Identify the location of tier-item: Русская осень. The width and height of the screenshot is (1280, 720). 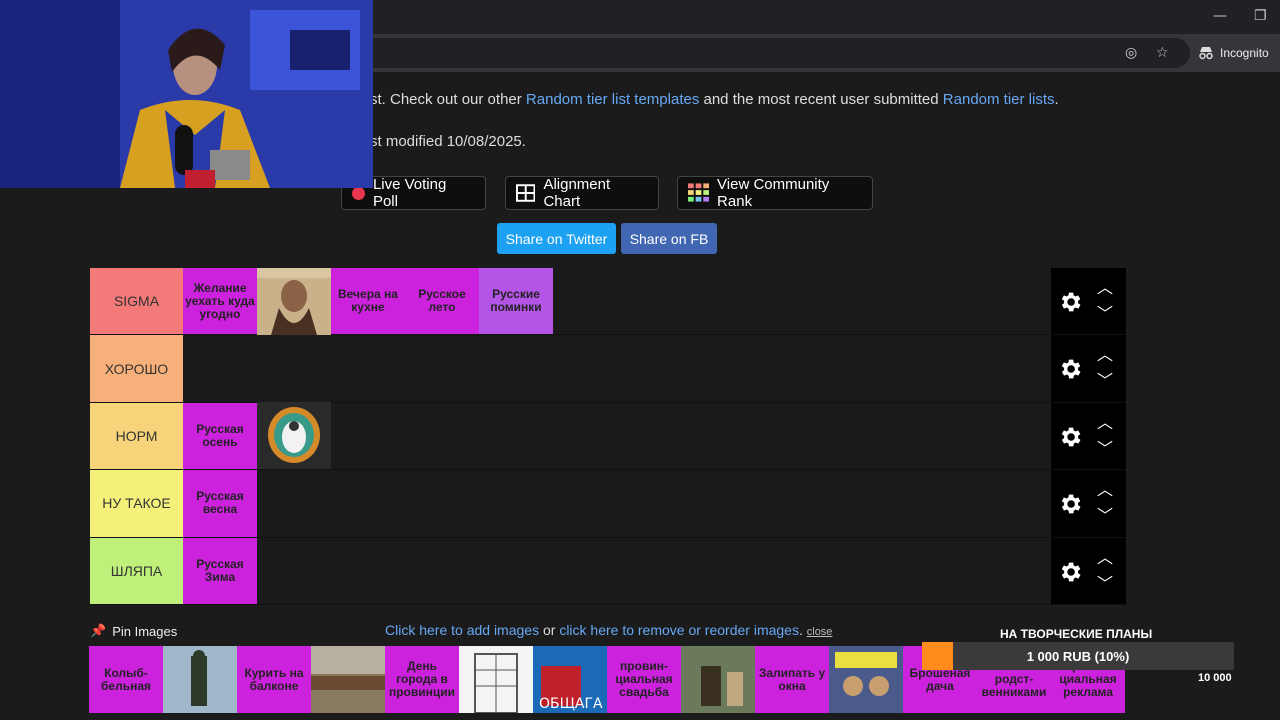
(220, 436).